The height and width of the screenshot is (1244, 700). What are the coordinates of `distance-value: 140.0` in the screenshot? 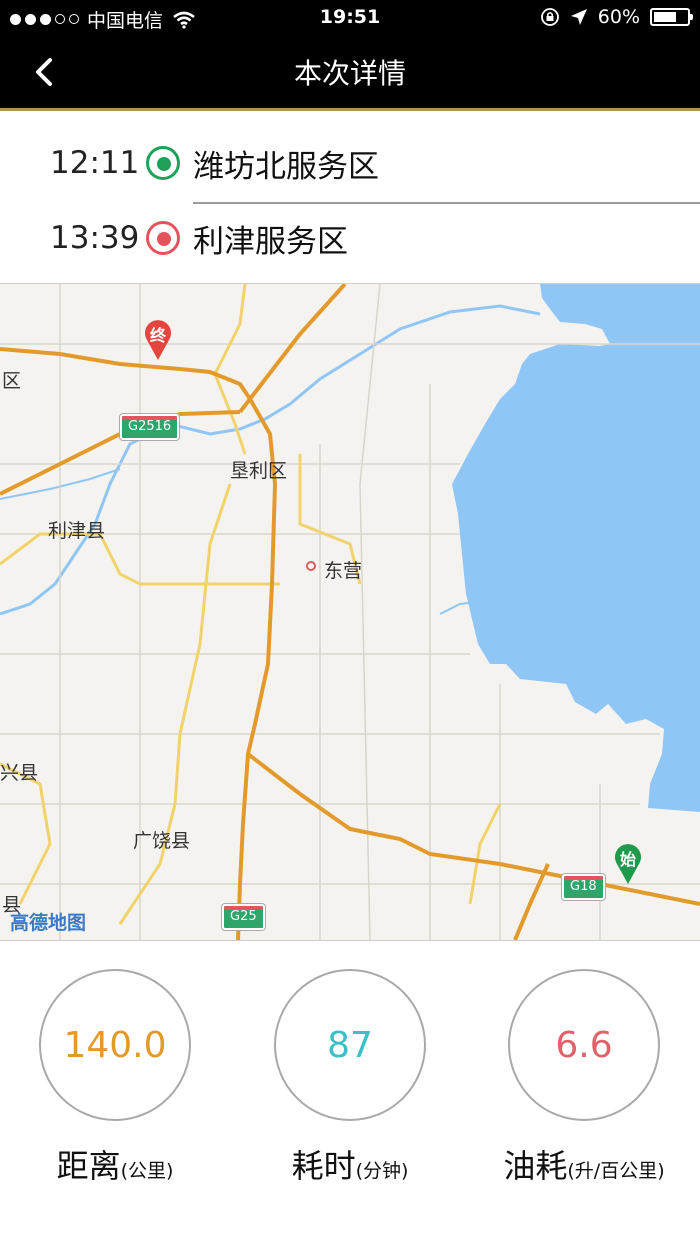 It's located at (115, 1045).